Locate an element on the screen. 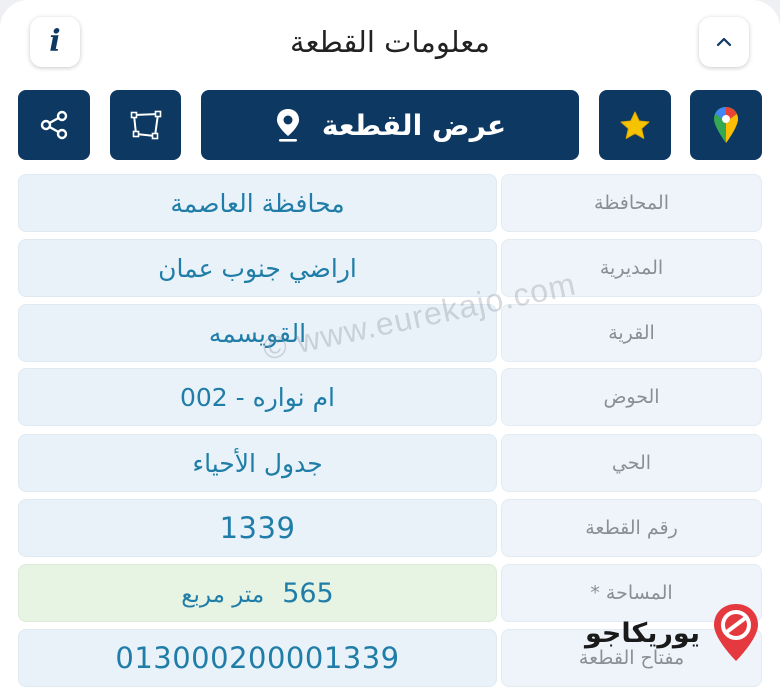 This screenshot has height=692, width=780. area-value: 565 متر مربع is located at coordinates (257, 593).